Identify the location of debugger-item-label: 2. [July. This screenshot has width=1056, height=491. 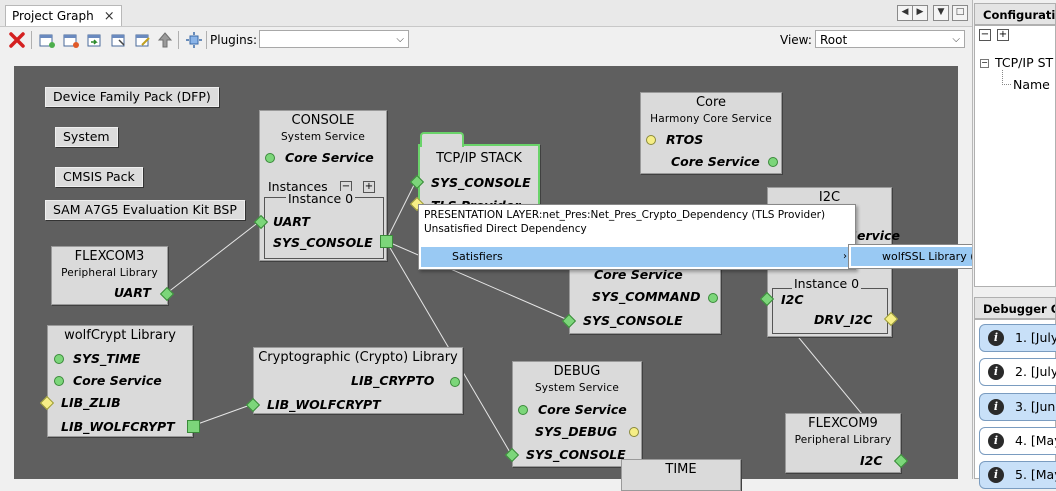
(1035, 371).